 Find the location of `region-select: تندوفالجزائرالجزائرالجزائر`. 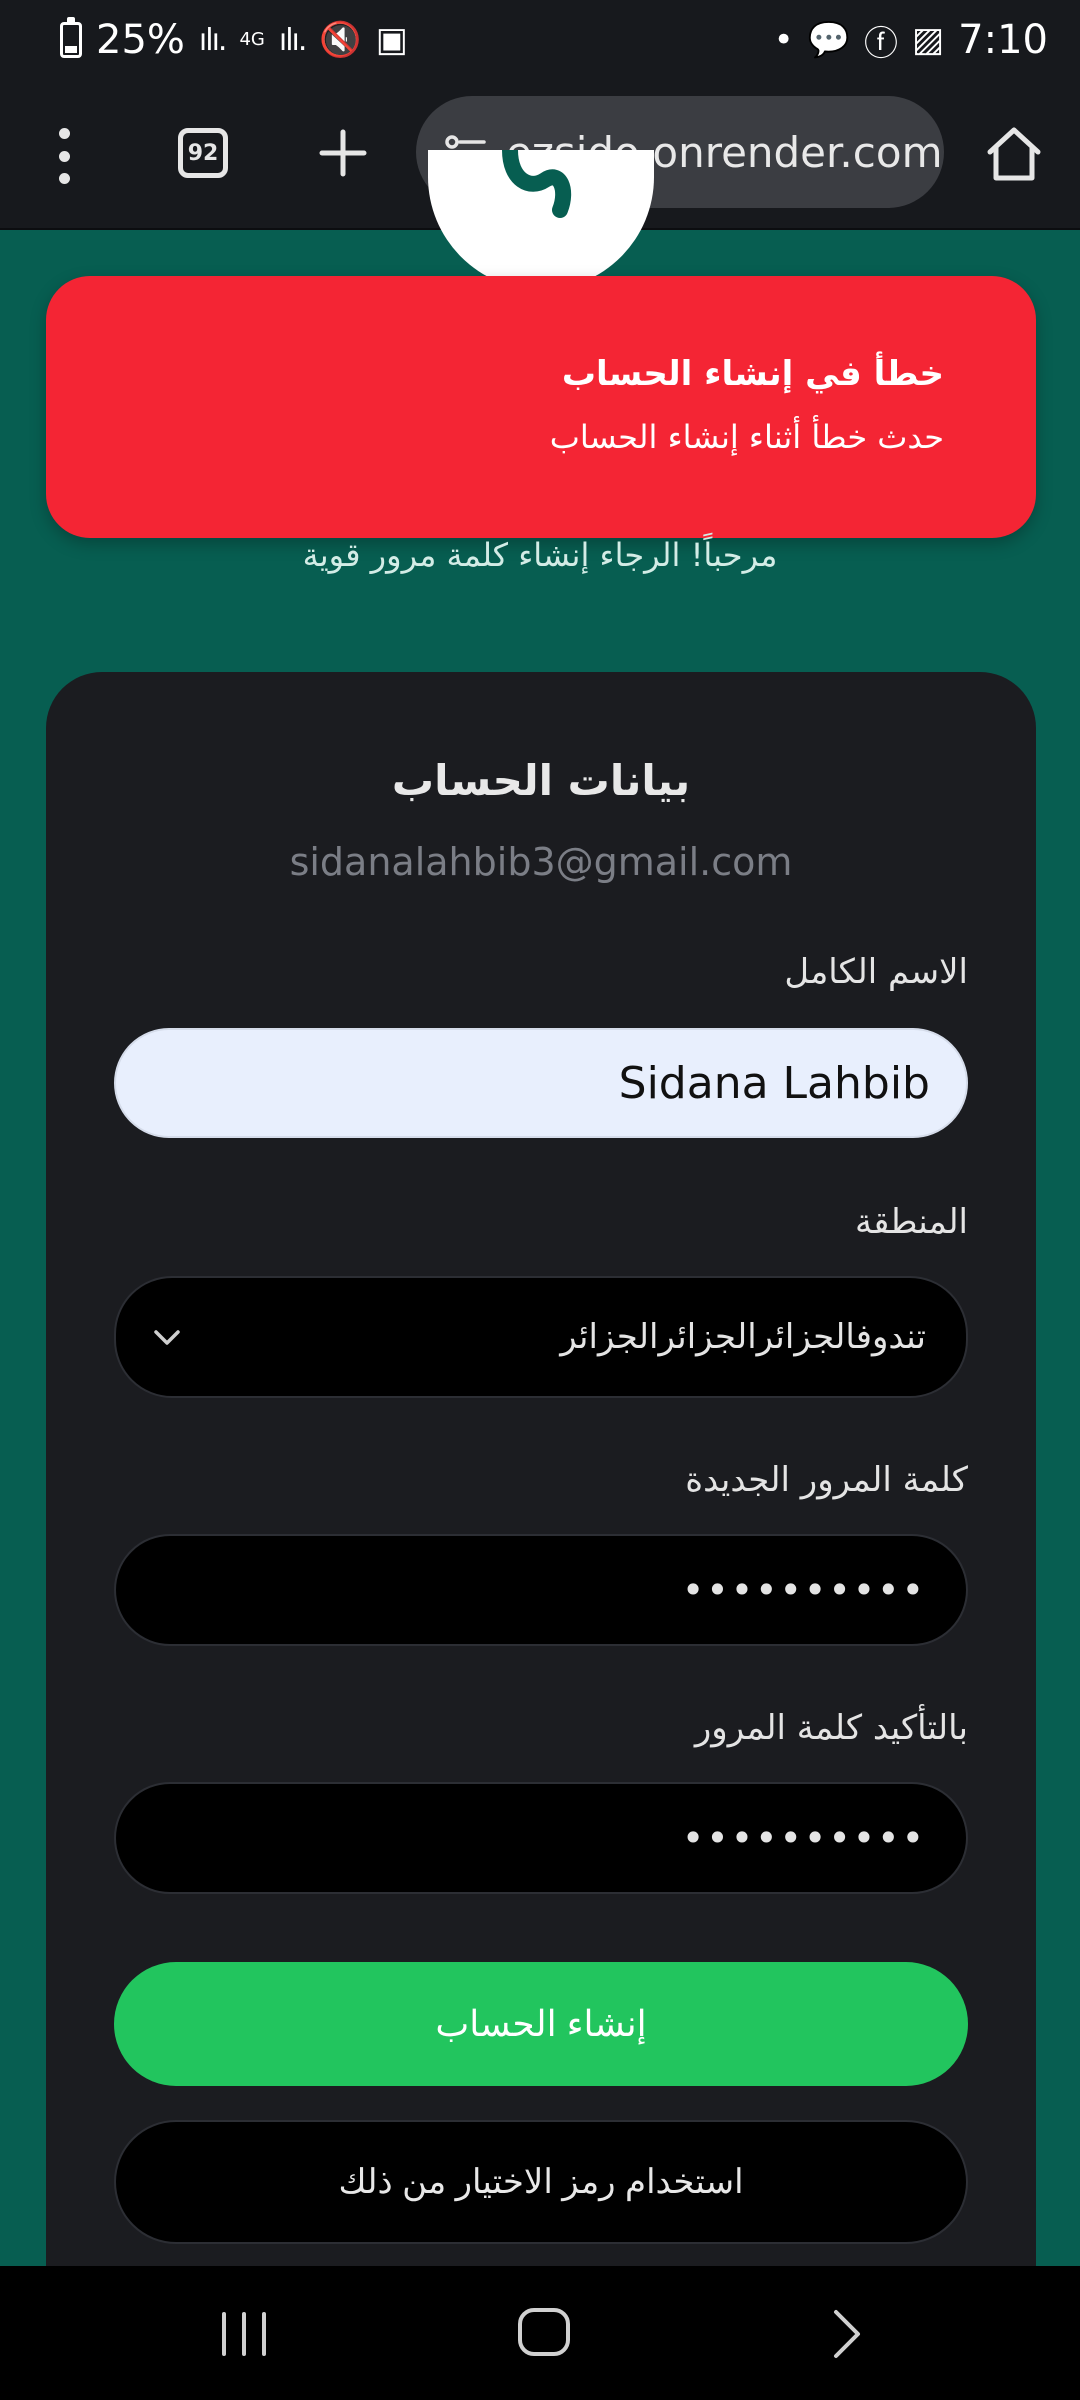

region-select: تندوفالجزائرالجزائرالجزائر is located at coordinates (541, 1337).